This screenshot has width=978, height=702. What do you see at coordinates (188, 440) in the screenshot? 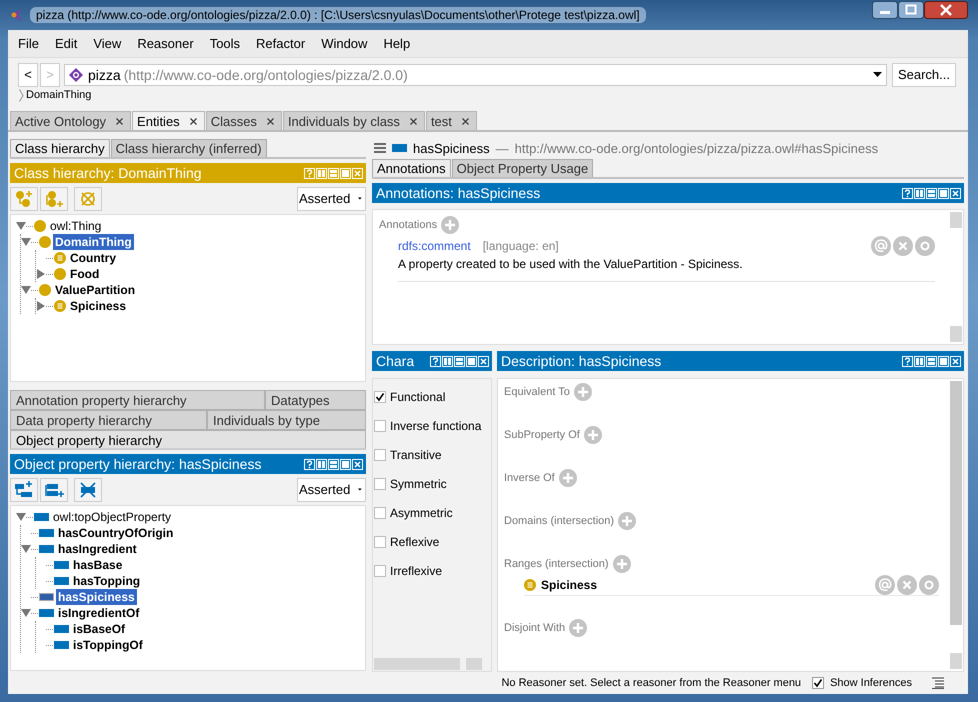
I see `tab: Object property hierarchy` at bounding box center [188, 440].